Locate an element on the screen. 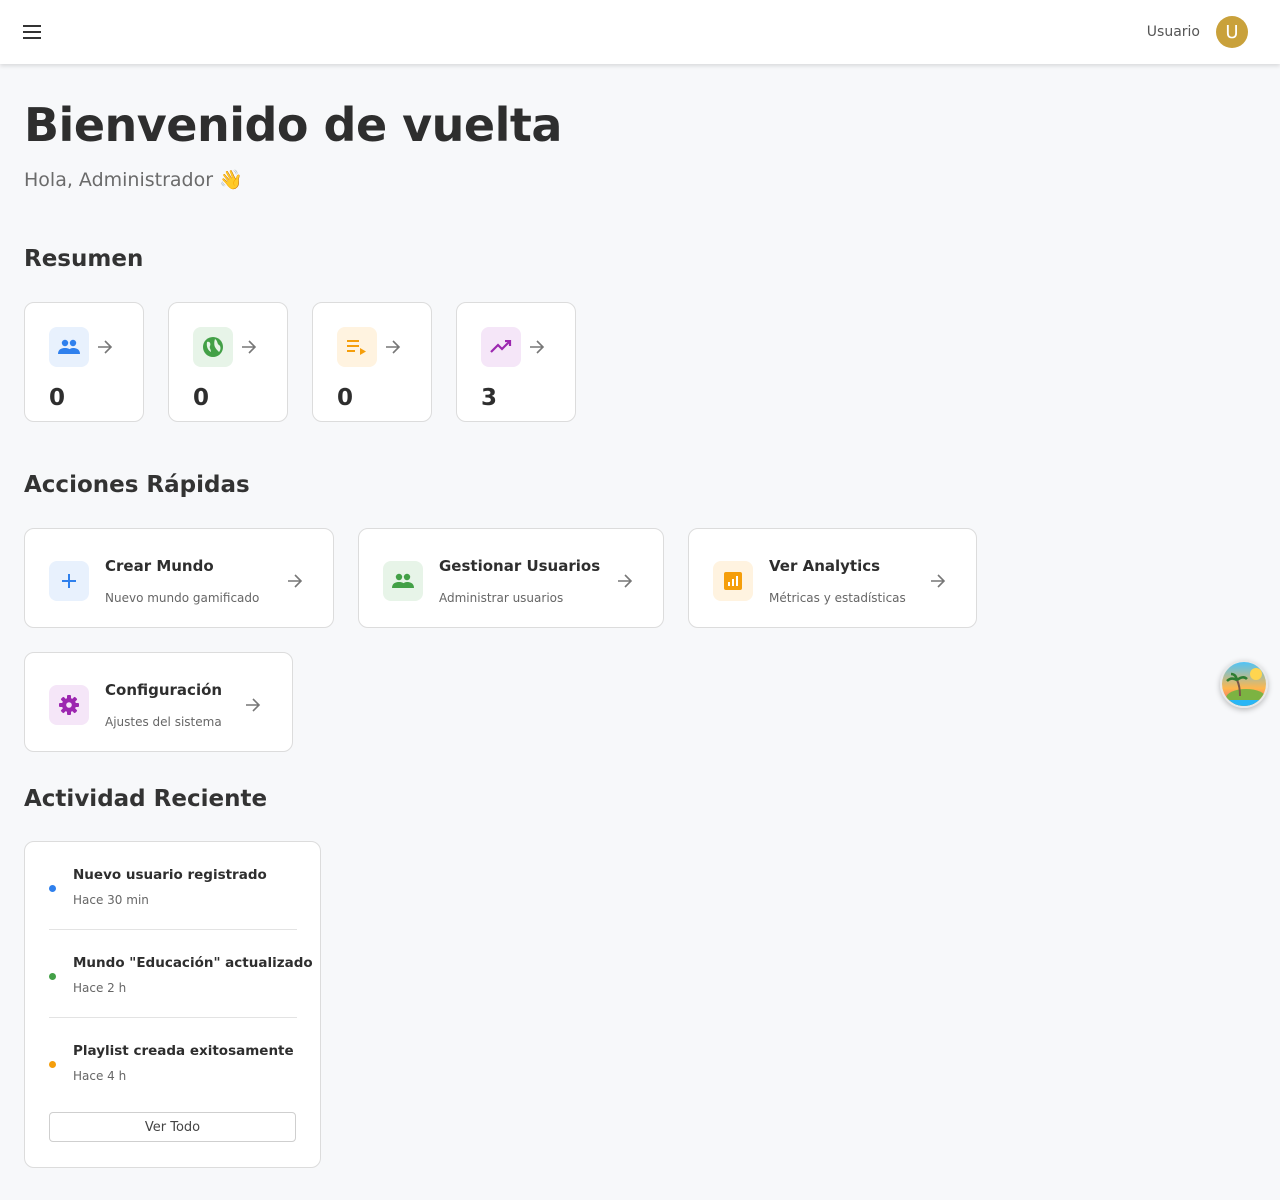  user-menu: Usuario U is located at coordinates (1197, 32).